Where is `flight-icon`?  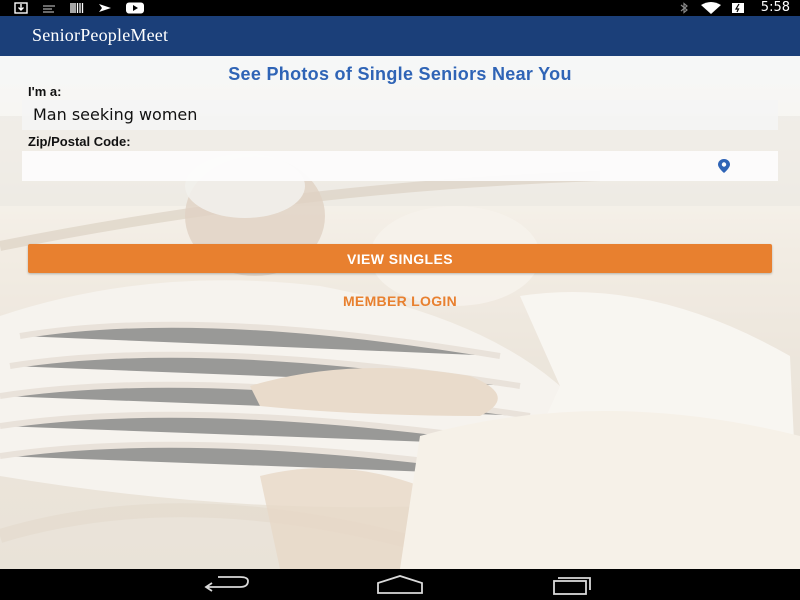 flight-icon is located at coordinates (105, 8).